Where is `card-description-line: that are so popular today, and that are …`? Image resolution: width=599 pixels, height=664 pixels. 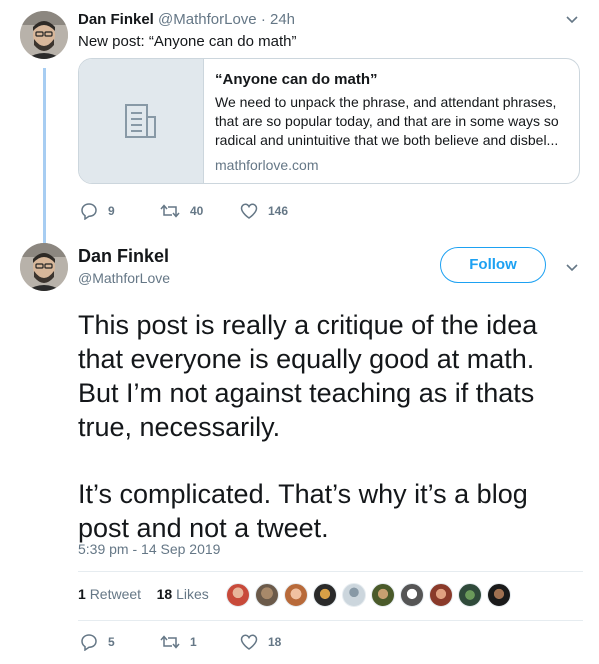
card-description-line: that are so popular today, and that are … is located at coordinates (387, 121).